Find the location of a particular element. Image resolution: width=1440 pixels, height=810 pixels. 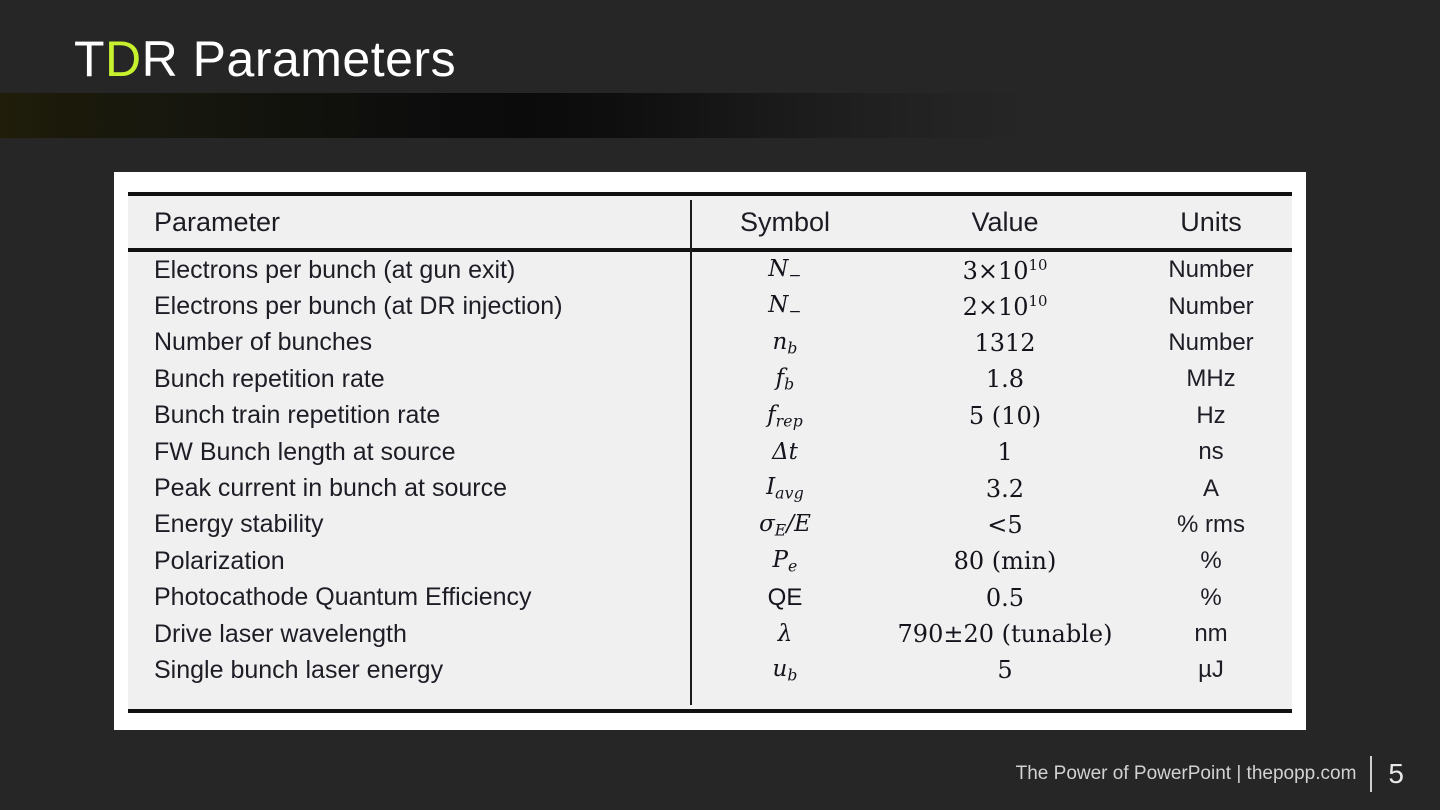

cell-parameter: Bunch train repetition rate is located at coordinates (297, 415).